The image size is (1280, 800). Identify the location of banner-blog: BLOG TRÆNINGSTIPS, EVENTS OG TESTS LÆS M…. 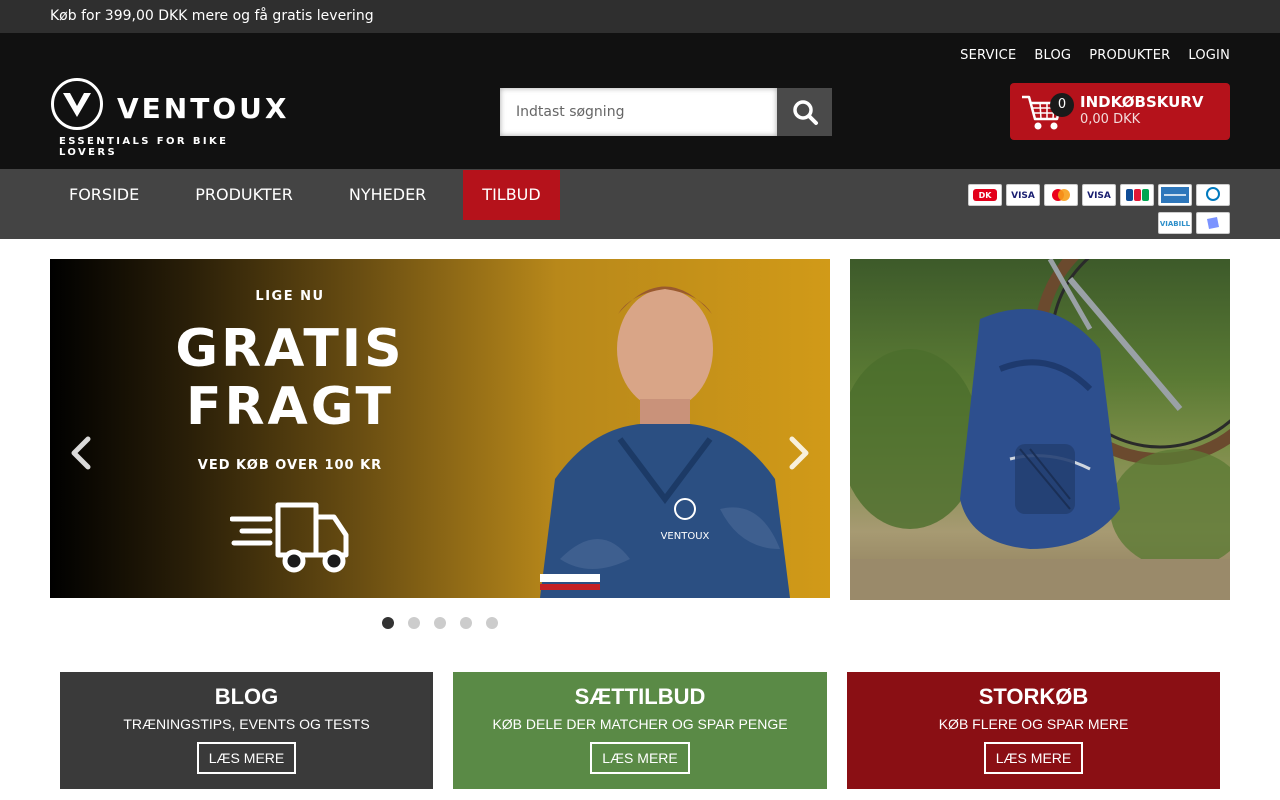
(246, 730).